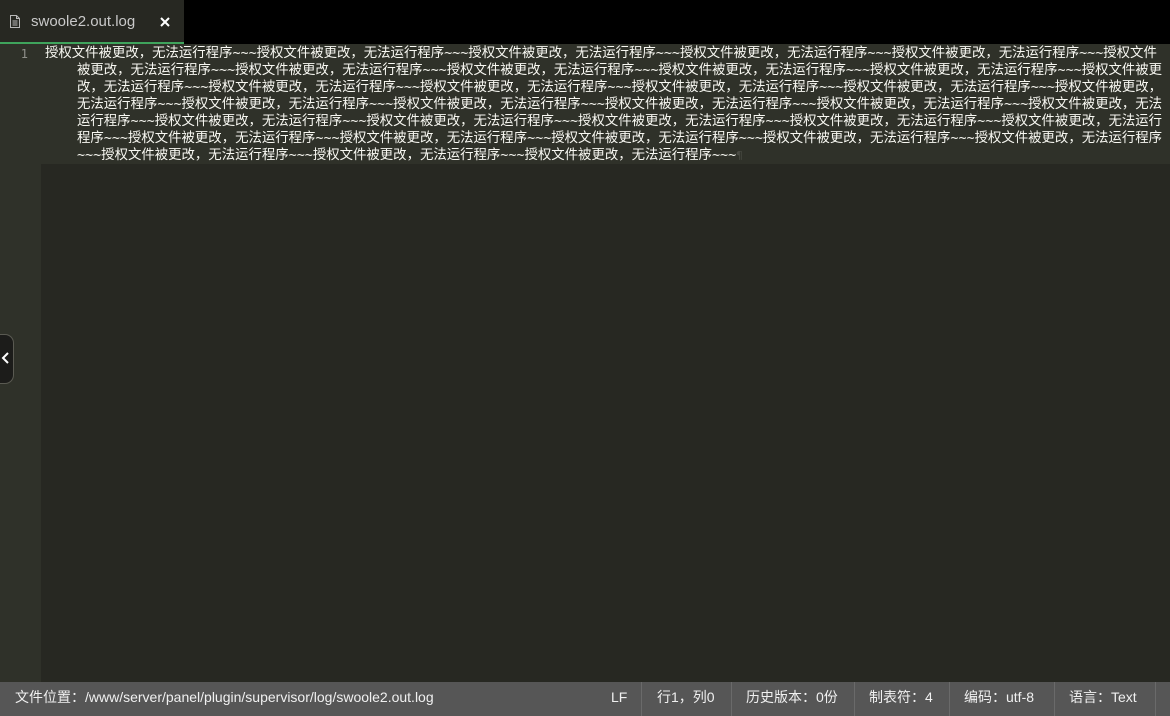  Describe the element at coordinates (686, 697) in the screenshot. I see `cursor-position: 行1，列0` at that location.